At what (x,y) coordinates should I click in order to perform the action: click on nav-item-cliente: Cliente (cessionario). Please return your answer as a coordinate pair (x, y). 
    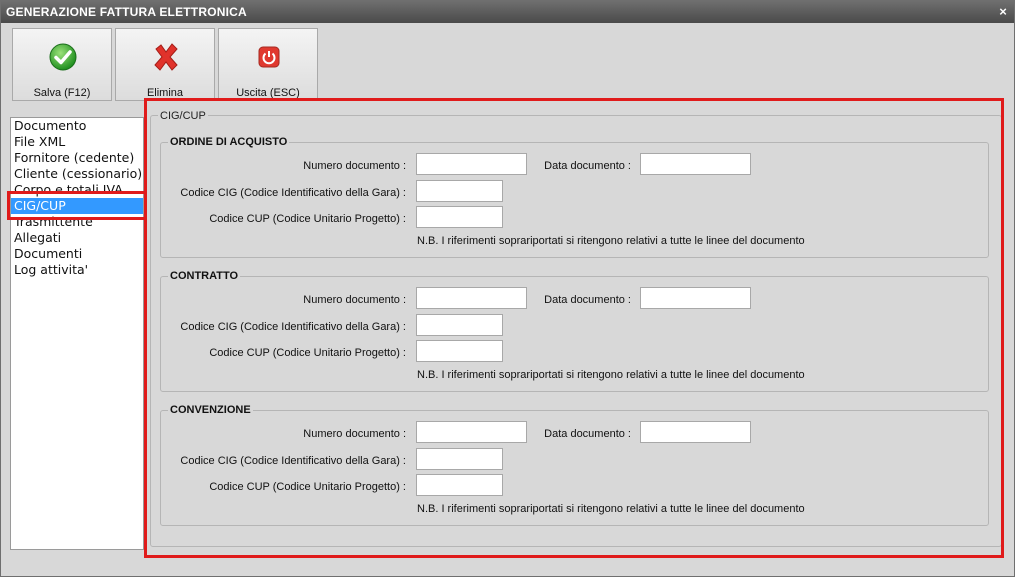
    Looking at the image, I should click on (77, 174).